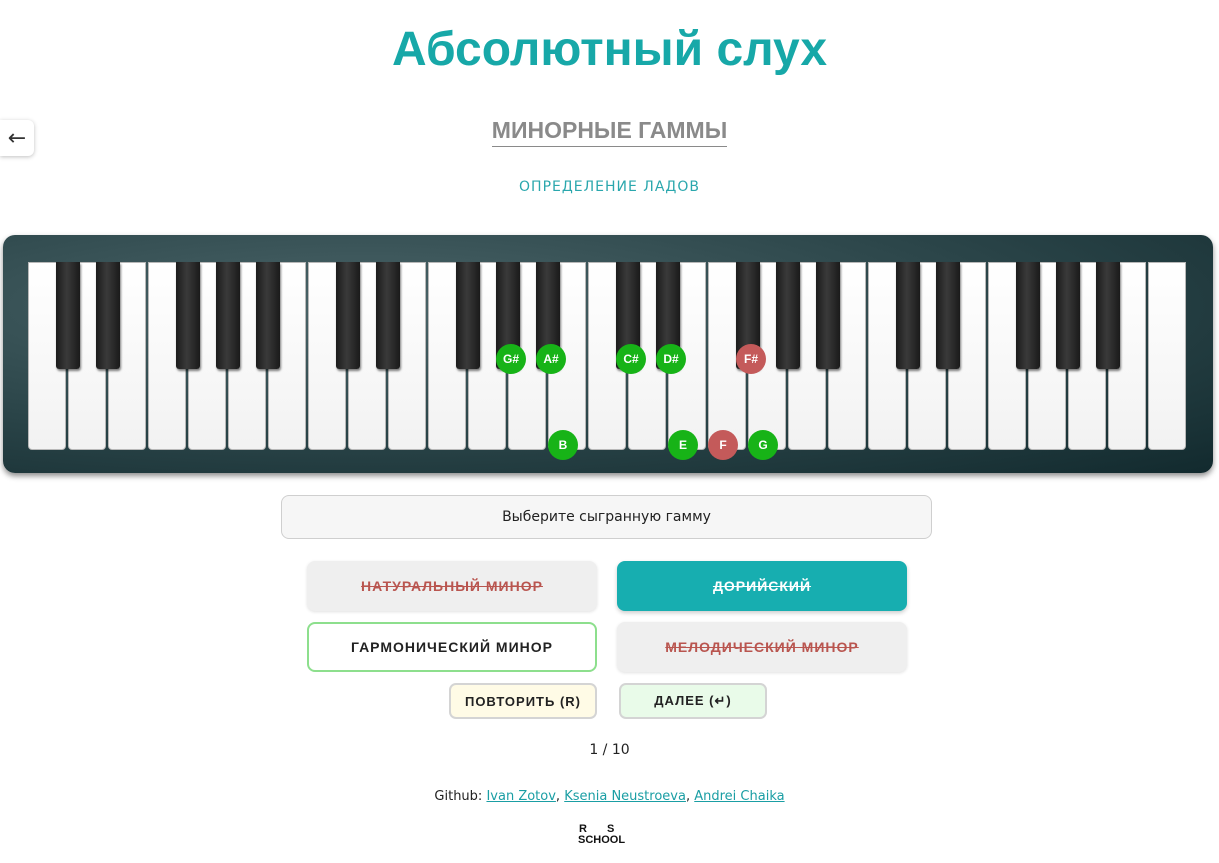 The height and width of the screenshot is (863, 1219). Describe the element at coordinates (551, 359) in the screenshot. I see `note-marker: A#` at that location.